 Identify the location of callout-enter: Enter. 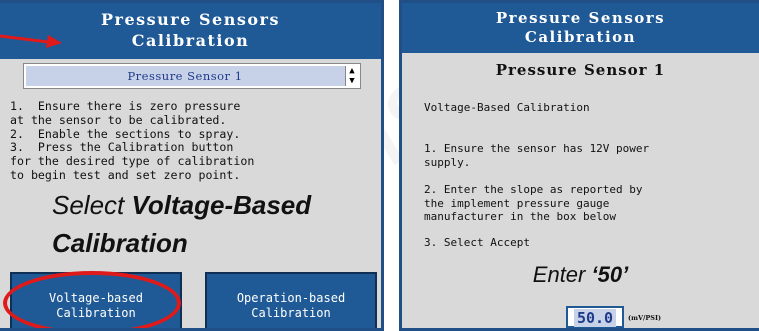
(559, 274).